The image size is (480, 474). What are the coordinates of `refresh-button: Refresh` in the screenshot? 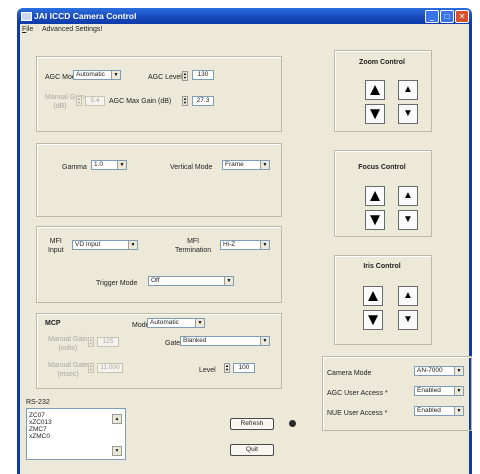 It's located at (252, 424).